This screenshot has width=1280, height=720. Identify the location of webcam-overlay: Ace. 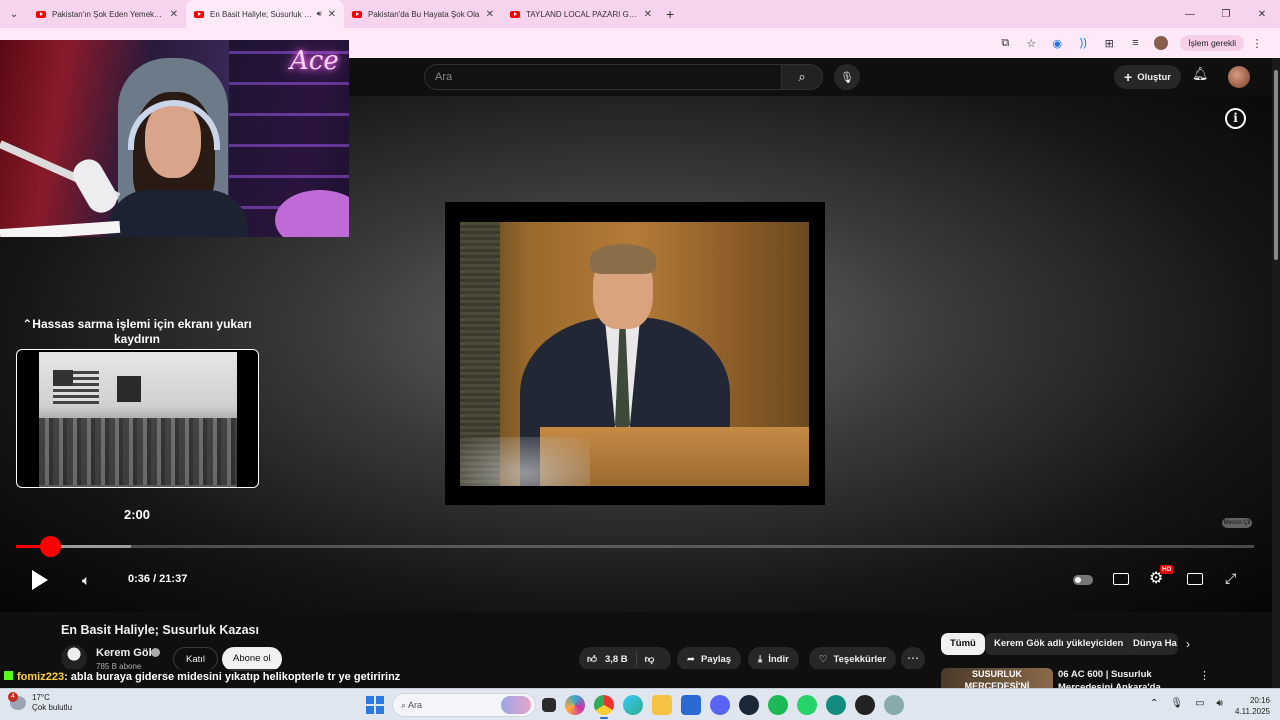
(174, 138).